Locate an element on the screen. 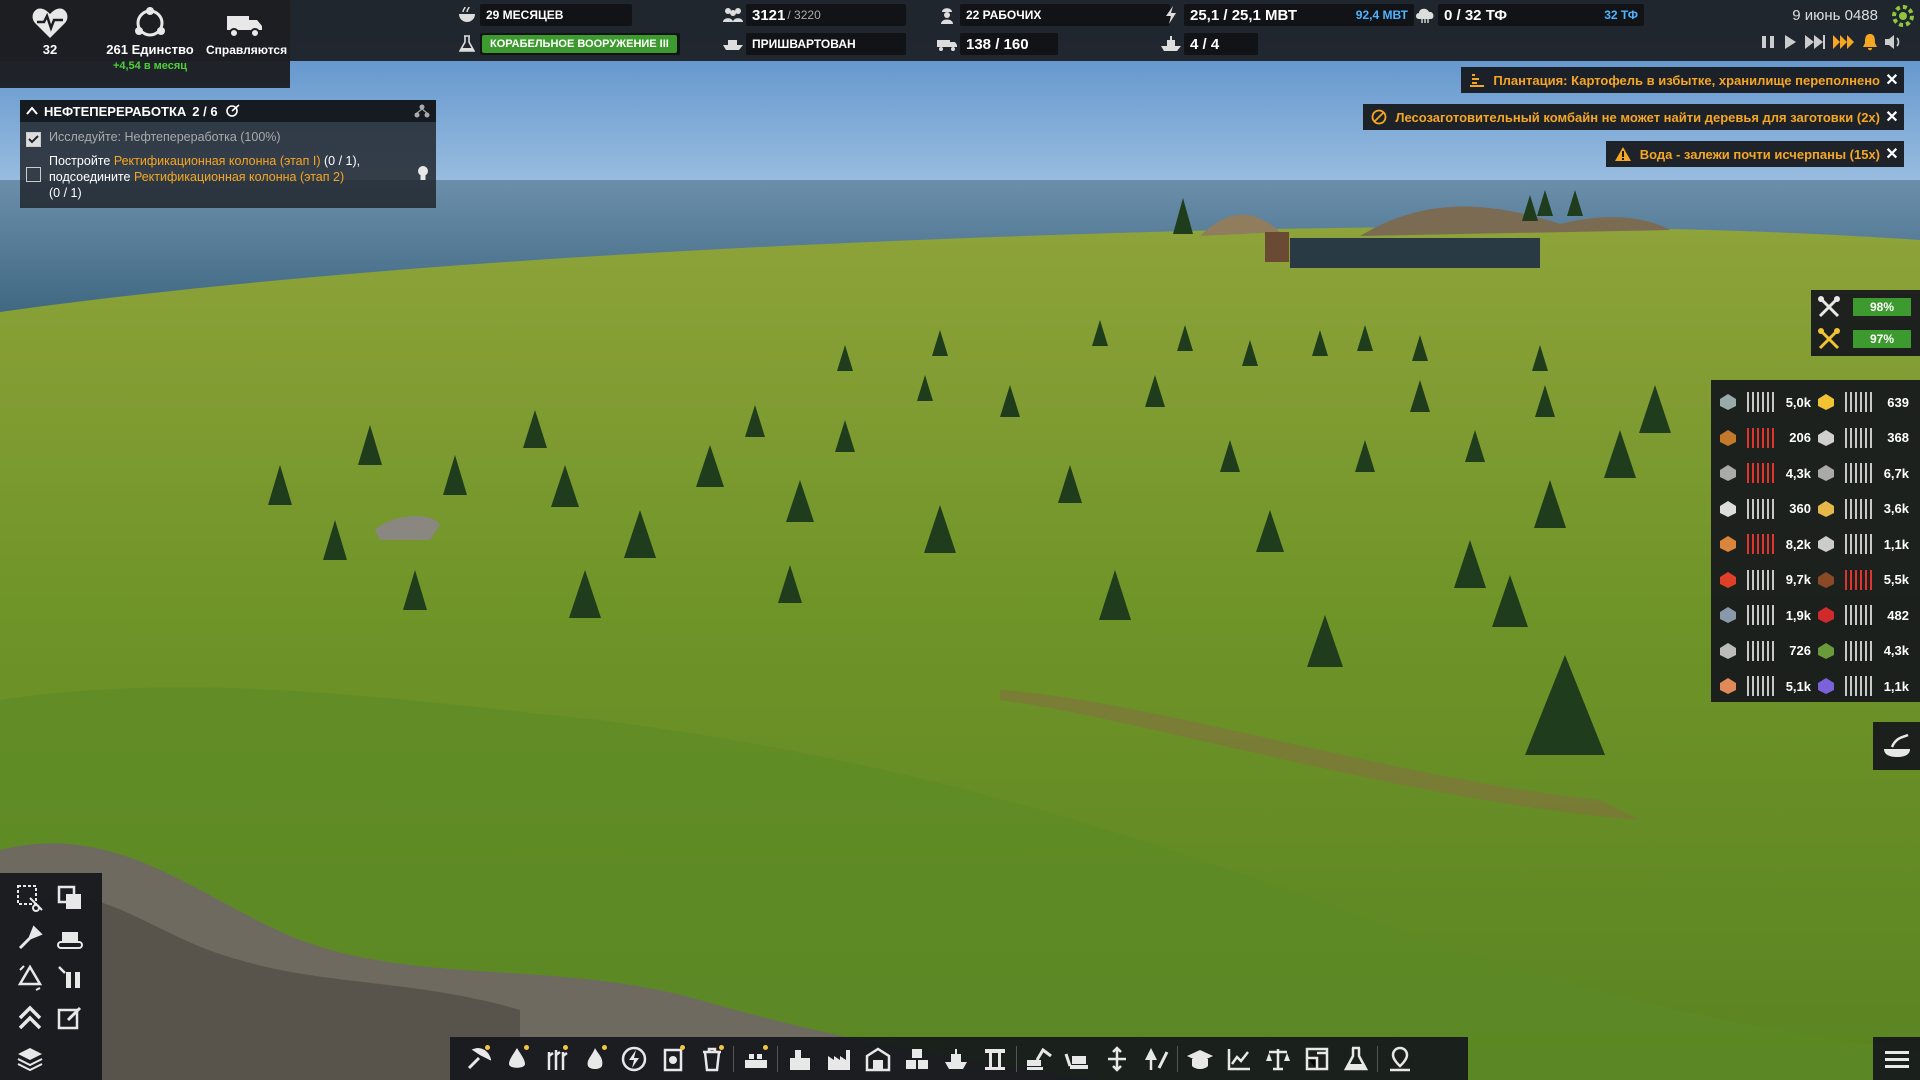 The height and width of the screenshot is (1080, 1920). population-stat: 3121/ 3220 is located at coordinates (813, 15).